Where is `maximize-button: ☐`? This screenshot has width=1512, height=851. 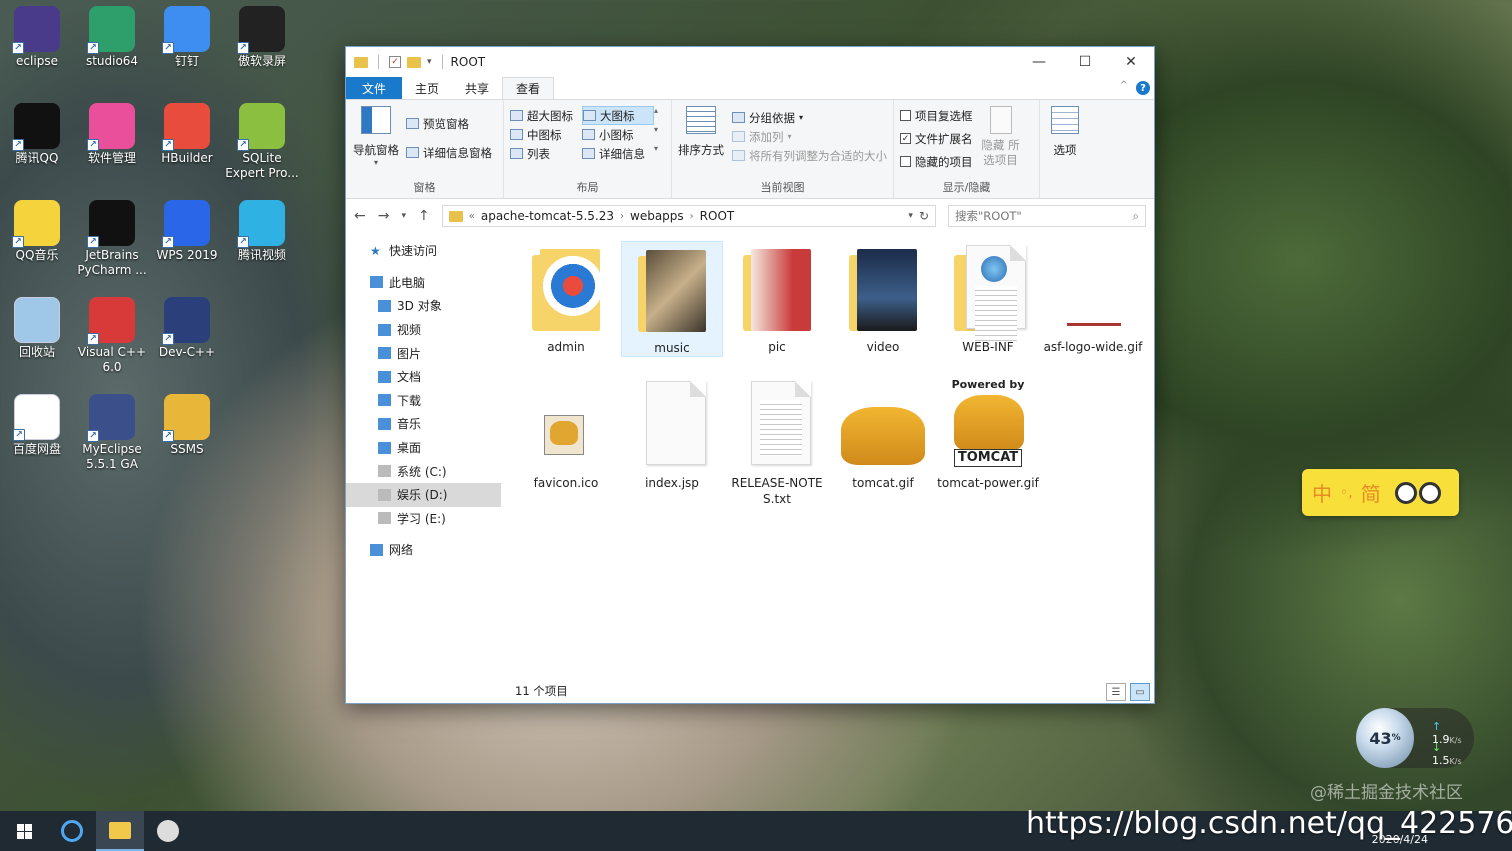 maximize-button: ☐ is located at coordinates (1085, 62).